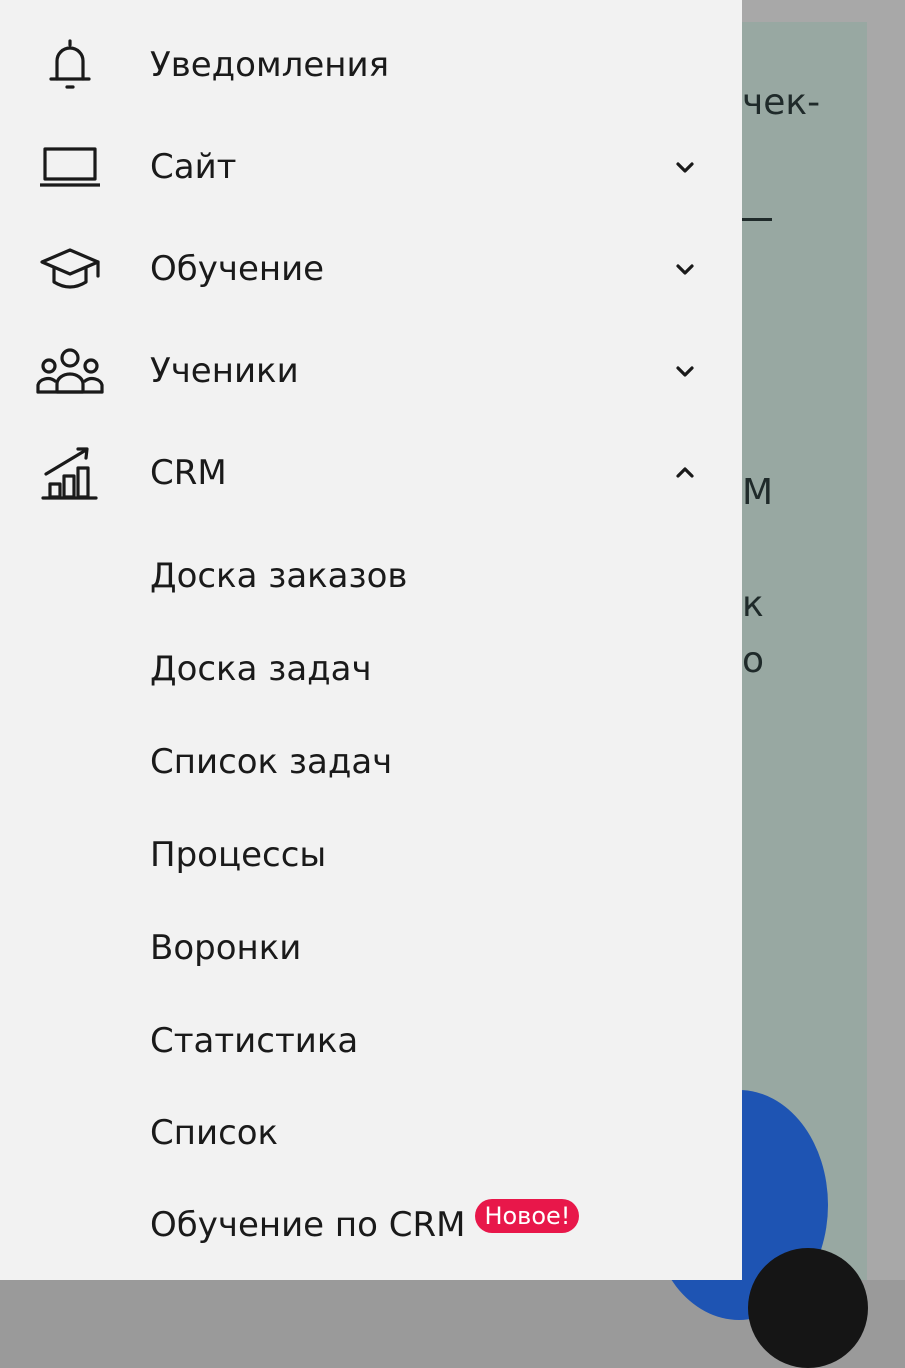 The height and width of the screenshot is (1368, 905). I want to click on menu-item-crm: CRM, so click(371, 473).